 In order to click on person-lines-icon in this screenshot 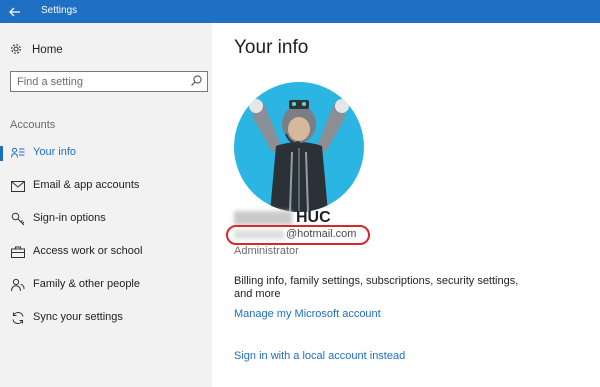, I will do `click(18, 153)`.